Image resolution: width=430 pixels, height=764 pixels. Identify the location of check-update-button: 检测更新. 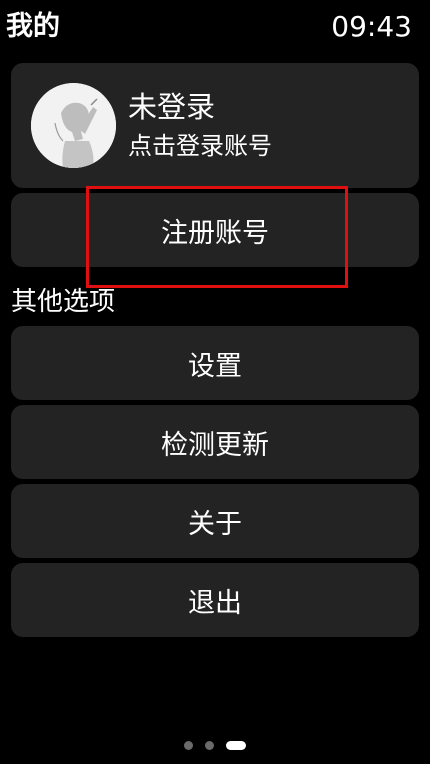
(215, 442).